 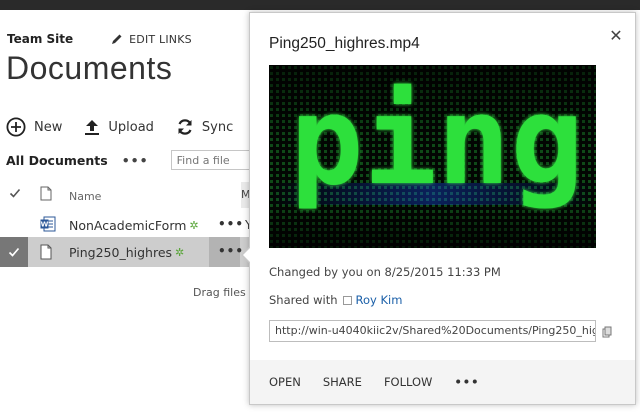 What do you see at coordinates (121, 252) in the screenshot?
I see `file-name-text: Ping250_highres` at bounding box center [121, 252].